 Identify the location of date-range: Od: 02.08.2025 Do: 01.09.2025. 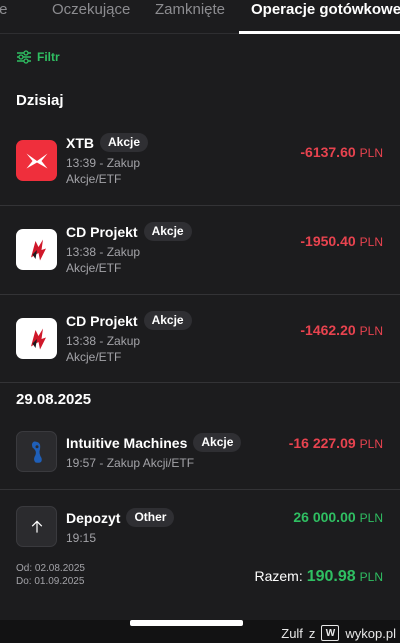
(50, 575).